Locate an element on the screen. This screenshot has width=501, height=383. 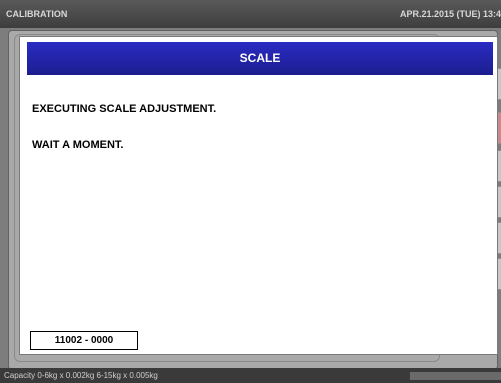
title-bar: CALIBRATION APR.21.2015 (TUE) 13:4 is located at coordinates (250, 14).